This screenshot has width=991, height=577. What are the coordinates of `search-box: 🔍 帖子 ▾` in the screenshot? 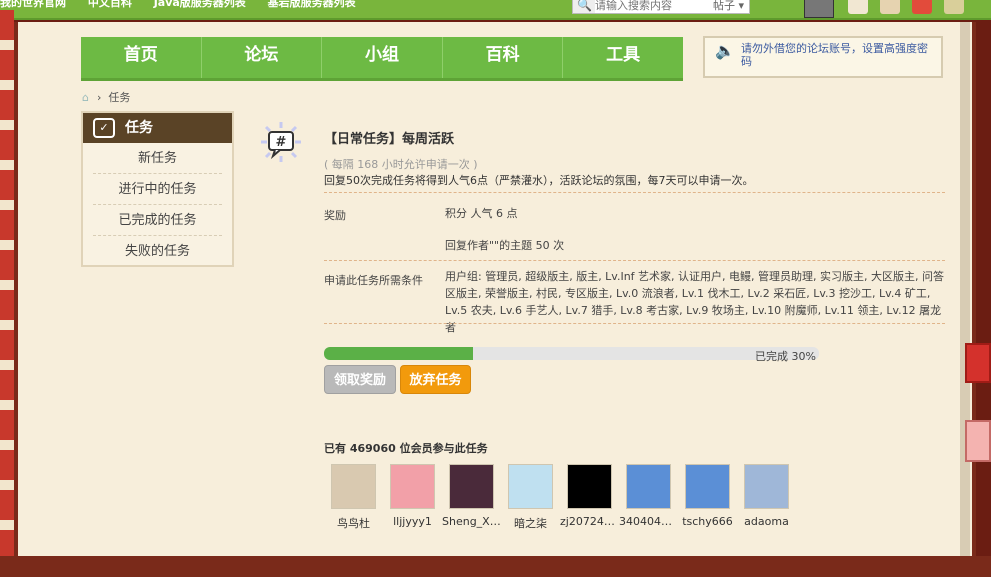 It's located at (661, 7).